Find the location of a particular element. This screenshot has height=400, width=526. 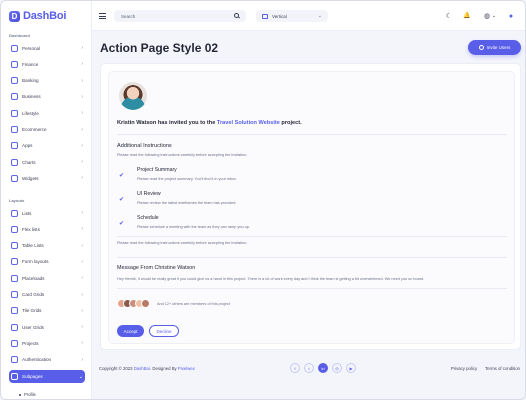

invite-users-button: Invite Users is located at coordinates (494, 47).